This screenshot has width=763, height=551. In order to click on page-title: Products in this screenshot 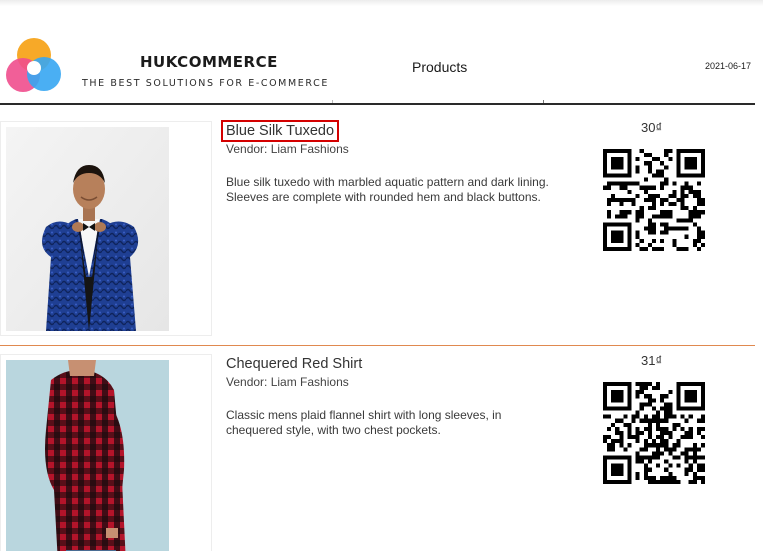, I will do `click(440, 67)`.